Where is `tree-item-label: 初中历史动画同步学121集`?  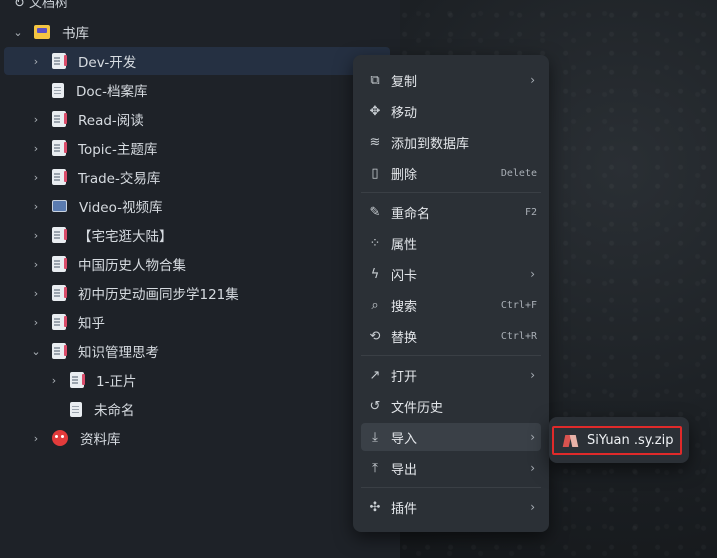 tree-item-label: 初中历史动画同步学121集 is located at coordinates (158, 295).